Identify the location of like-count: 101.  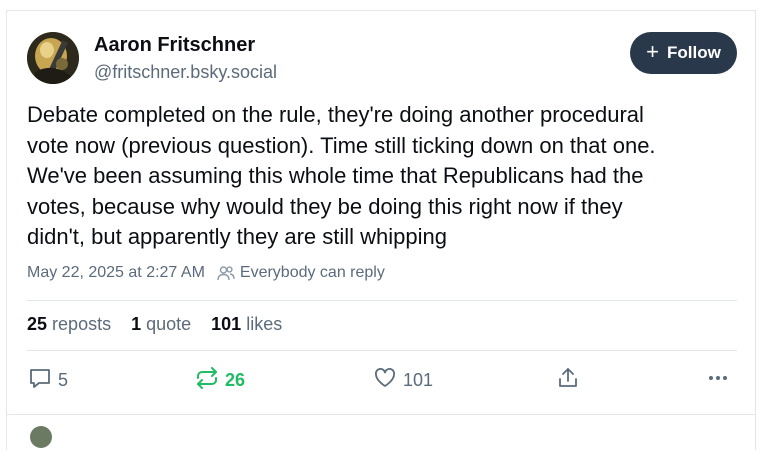
(418, 380).